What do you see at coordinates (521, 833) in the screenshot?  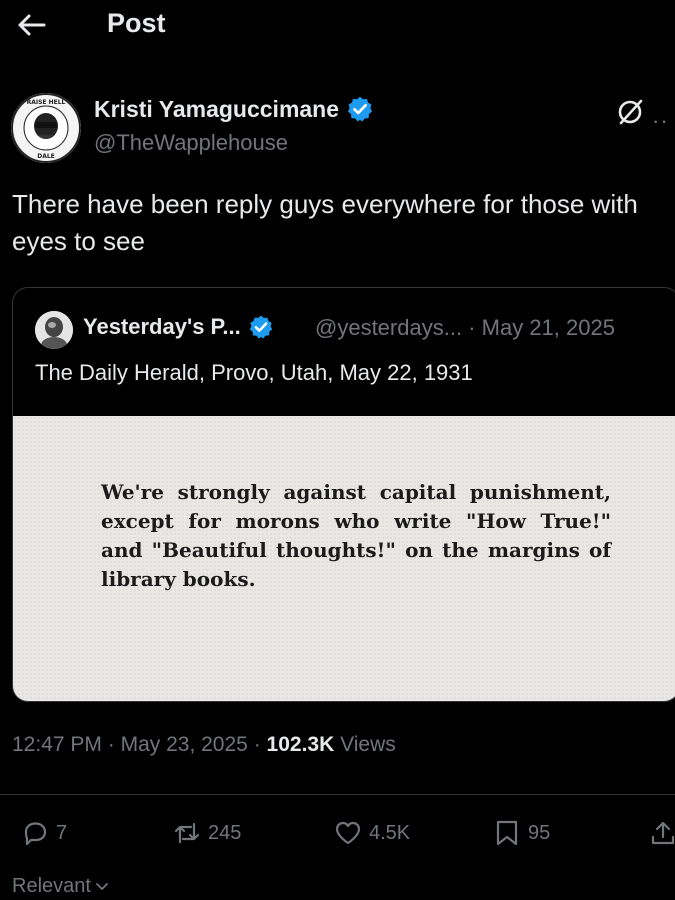 I see `bookmark-button: 95` at bounding box center [521, 833].